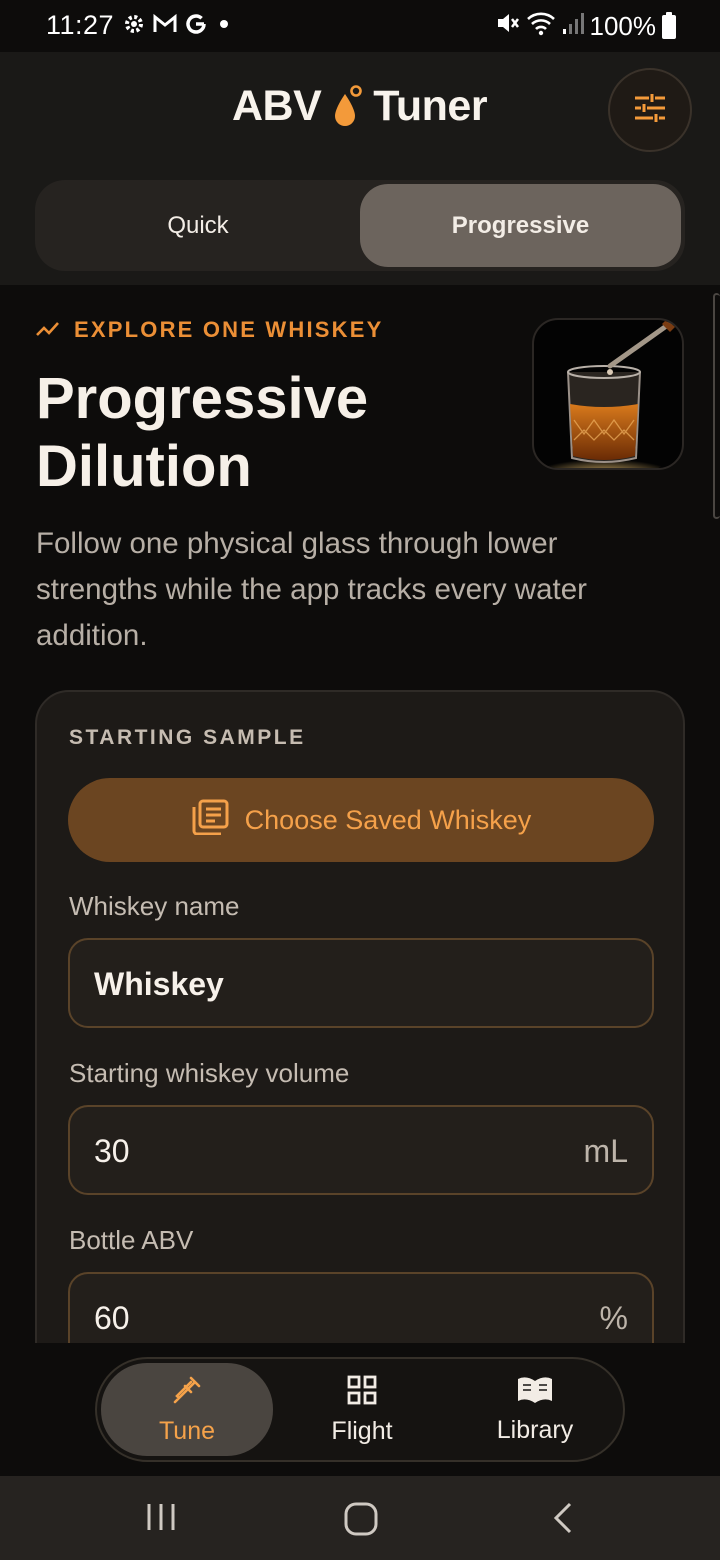 The height and width of the screenshot is (1560, 720). Describe the element at coordinates (388, 819) in the screenshot. I see `choose-button-label: Choose Saved Whiskey` at that location.